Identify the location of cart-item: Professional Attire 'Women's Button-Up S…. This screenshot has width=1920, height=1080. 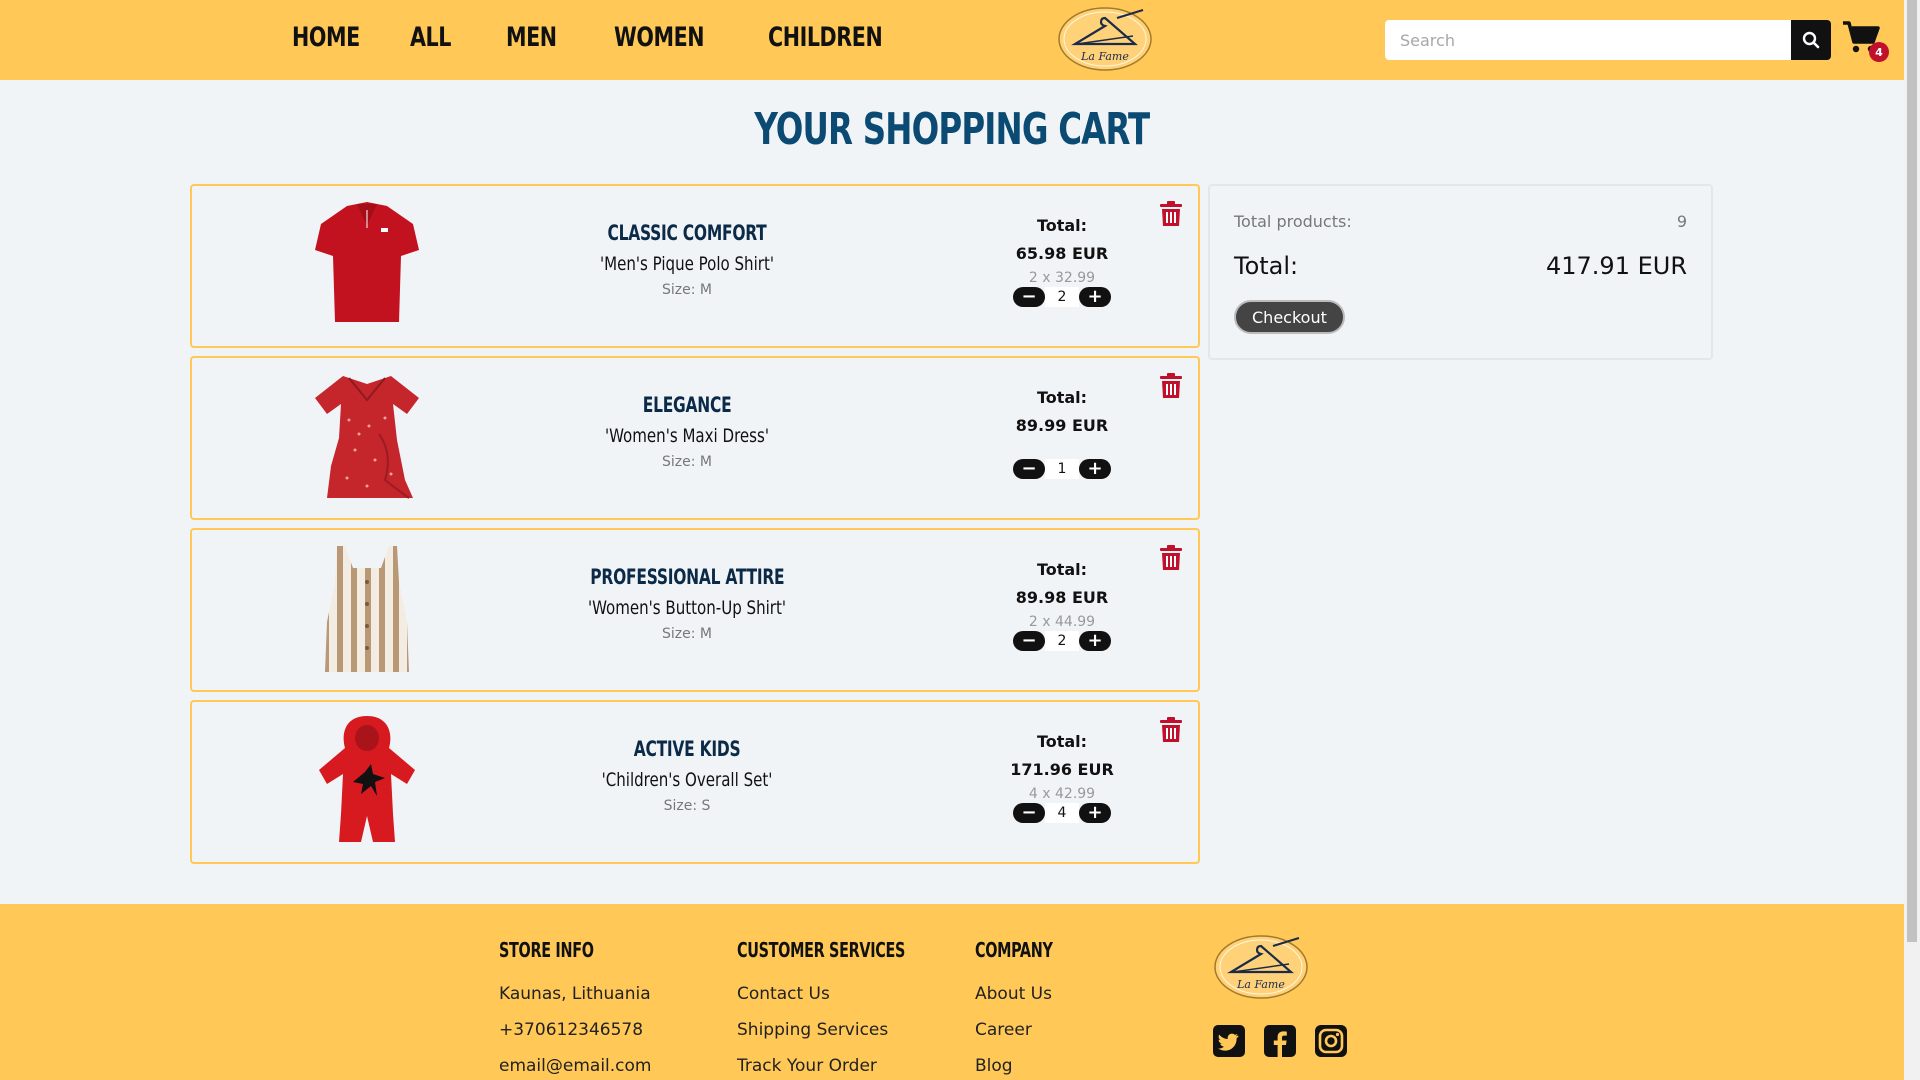
(695, 610).